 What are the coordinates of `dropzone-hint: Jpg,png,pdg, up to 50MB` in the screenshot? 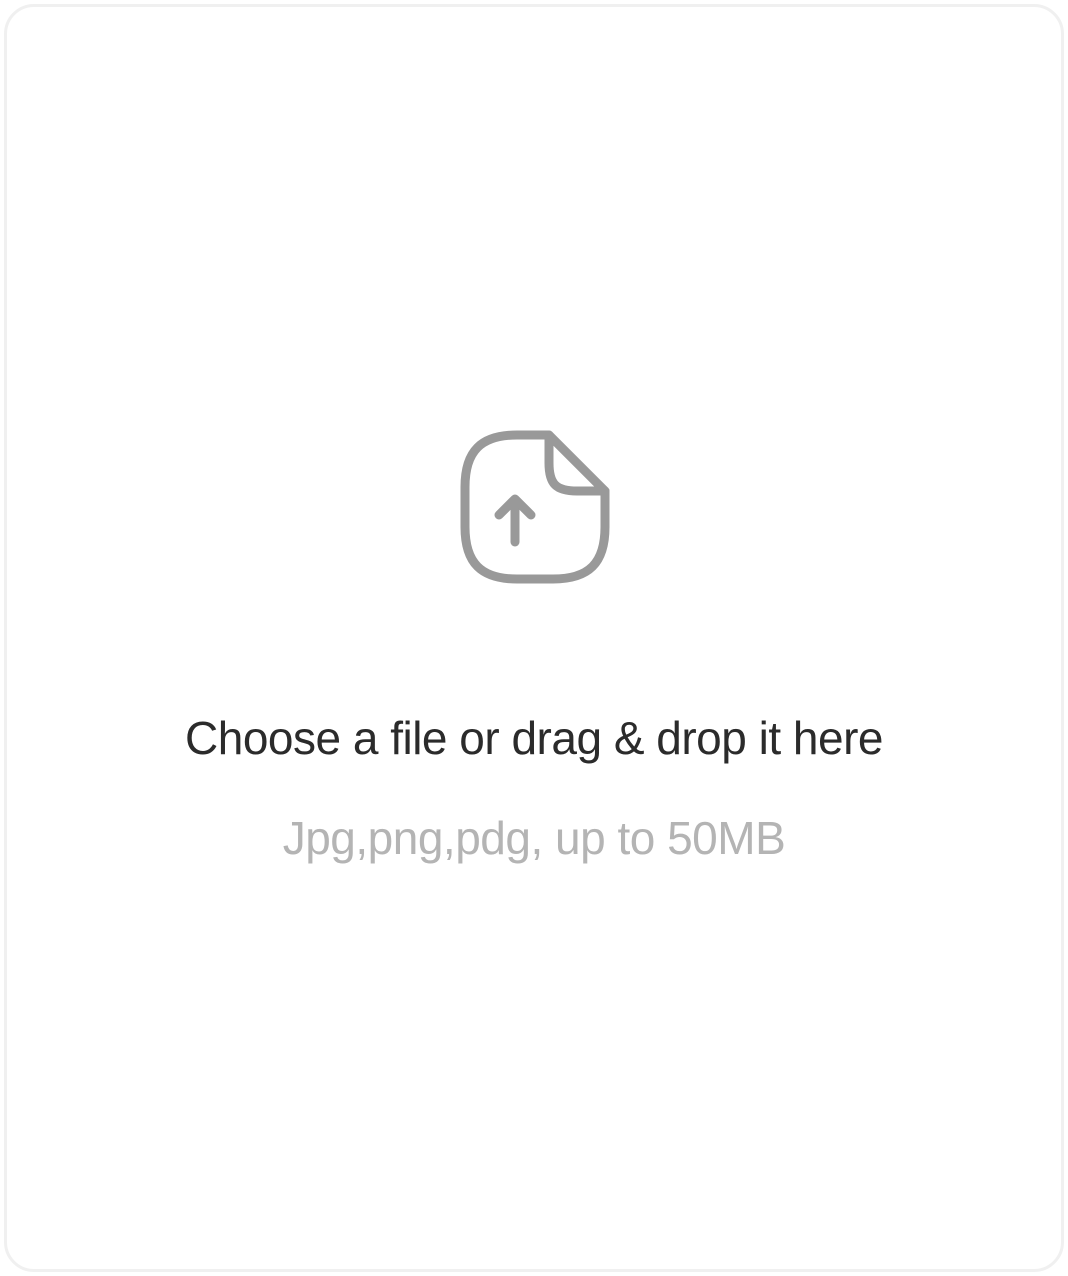 It's located at (534, 838).